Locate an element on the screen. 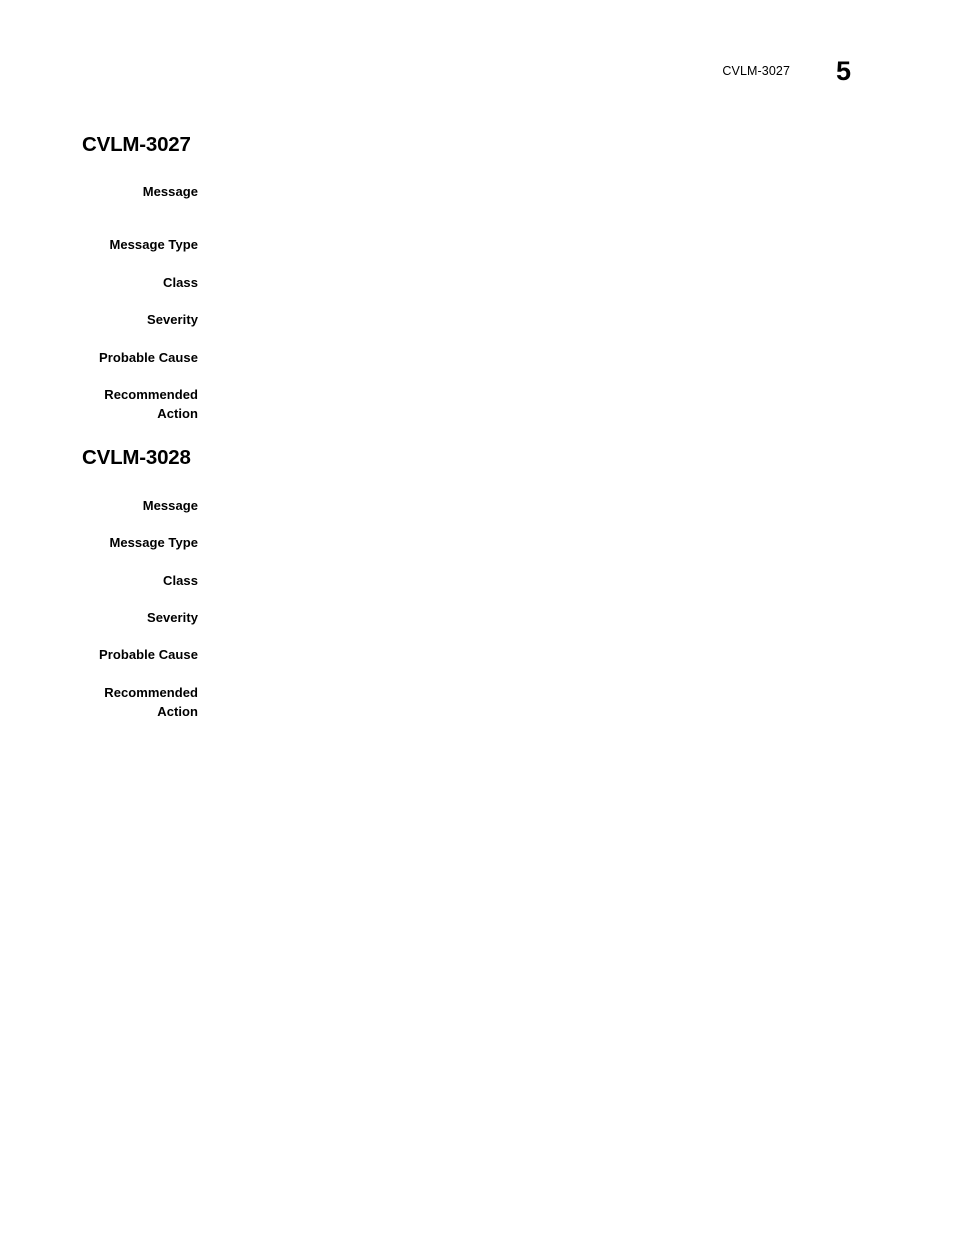  running-header: CVLM-3027 5 is located at coordinates (477, 76).